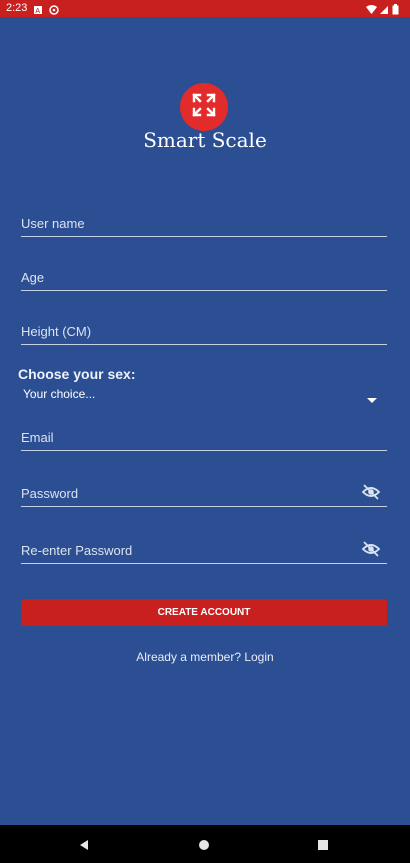 The height and width of the screenshot is (863, 410). I want to click on email-label: Email, so click(37, 437).